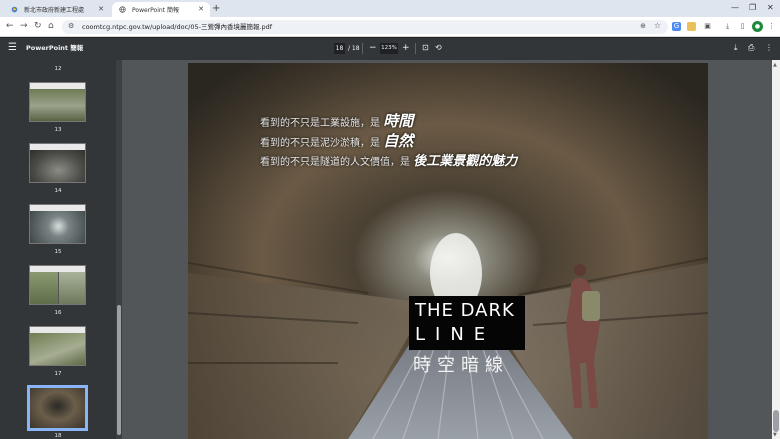 The height and width of the screenshot is (439, 780). I want to click on tab-pdf: PowerPoint 簡報 ✕, so click(161, 9).